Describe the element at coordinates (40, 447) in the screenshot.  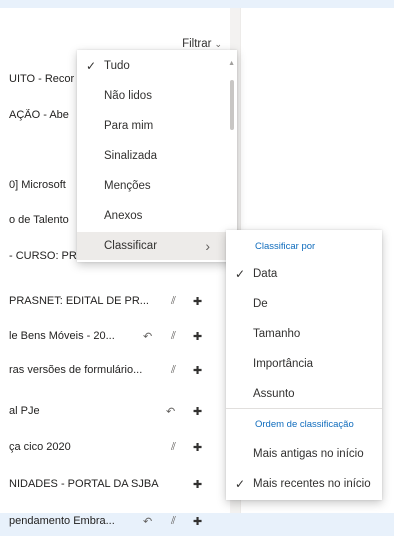
I see `message-subject: ça cico 2020` at that location.